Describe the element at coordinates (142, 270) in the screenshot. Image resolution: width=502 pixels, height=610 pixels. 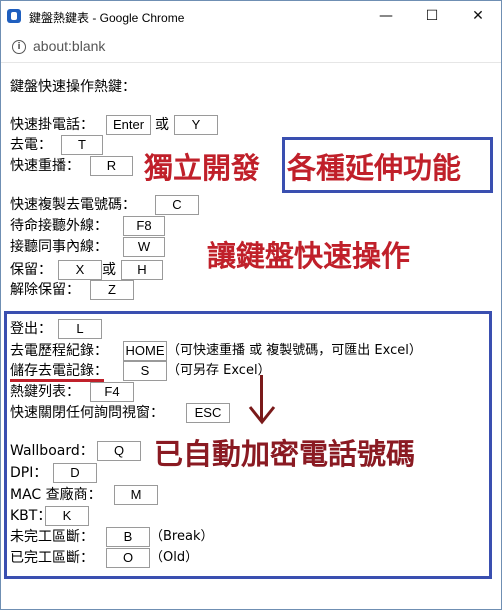
I see `key-box: H` at that location.